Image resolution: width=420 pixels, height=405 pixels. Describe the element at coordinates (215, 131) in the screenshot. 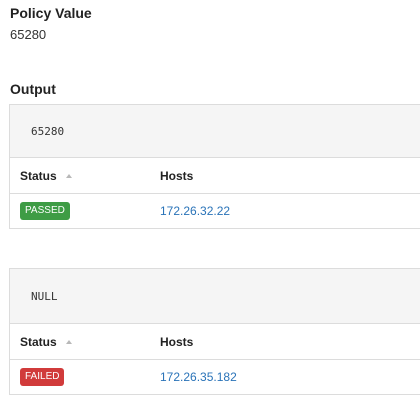

I see `output-code-block: 65280` at that location.